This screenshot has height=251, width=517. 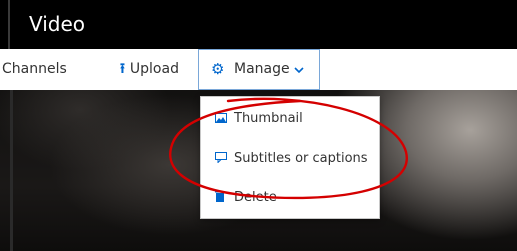 I want to click on chevron-down-icon, so click(x=299, y=69).